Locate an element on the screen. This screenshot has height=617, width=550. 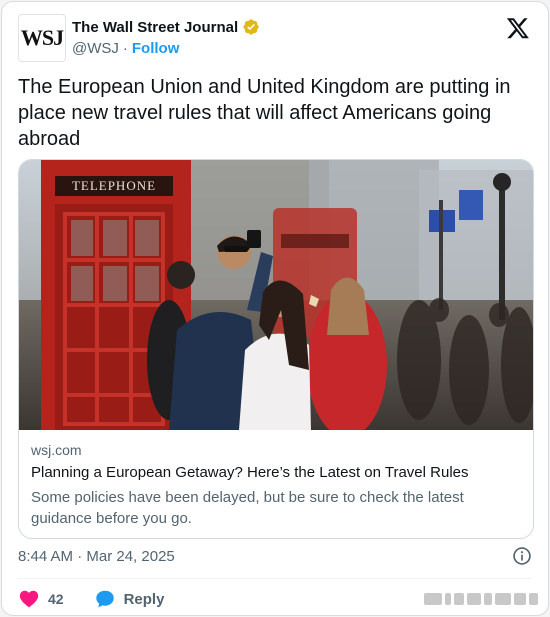
author-handle: @WSJ is located at coordinates (95, 48).